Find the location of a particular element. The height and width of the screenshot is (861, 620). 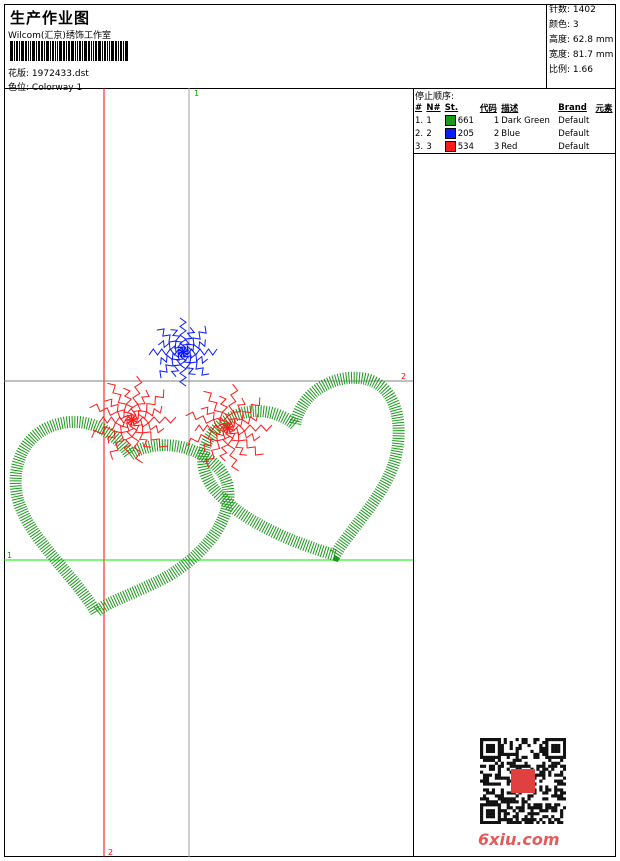

qr-code is located at coordinates (523, 781).